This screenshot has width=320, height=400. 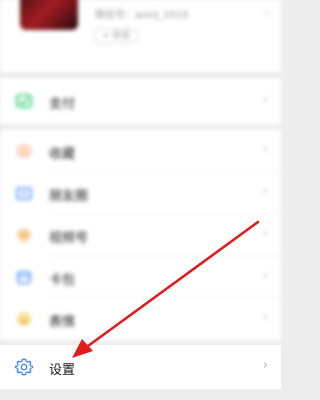 I want to click on menu-group-pay: 支付 ›, so click(x=140, y=101).